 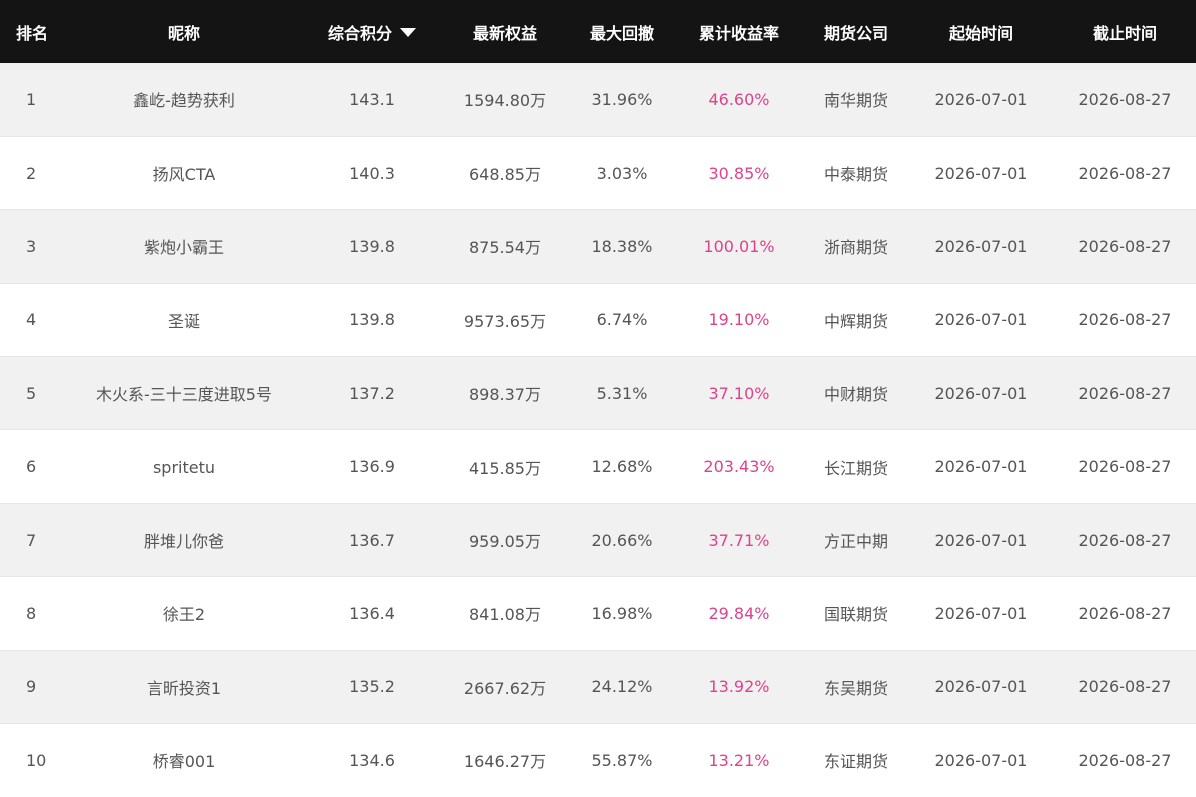 I want to click on header-equity: 最新权益, so click(x=505, y=31).